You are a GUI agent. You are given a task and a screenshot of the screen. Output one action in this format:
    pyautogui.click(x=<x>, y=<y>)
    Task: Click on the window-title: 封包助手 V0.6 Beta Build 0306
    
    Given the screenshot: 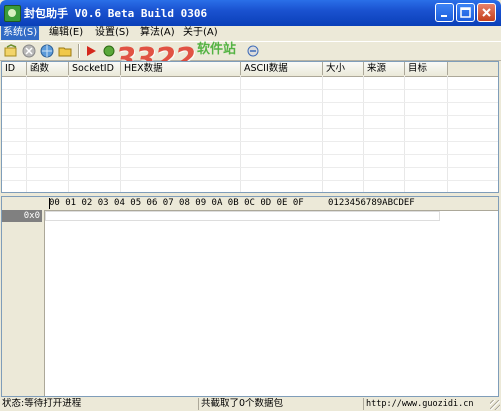 What is the action you would take?
    pyautogui.click(x=116, y=13)
    